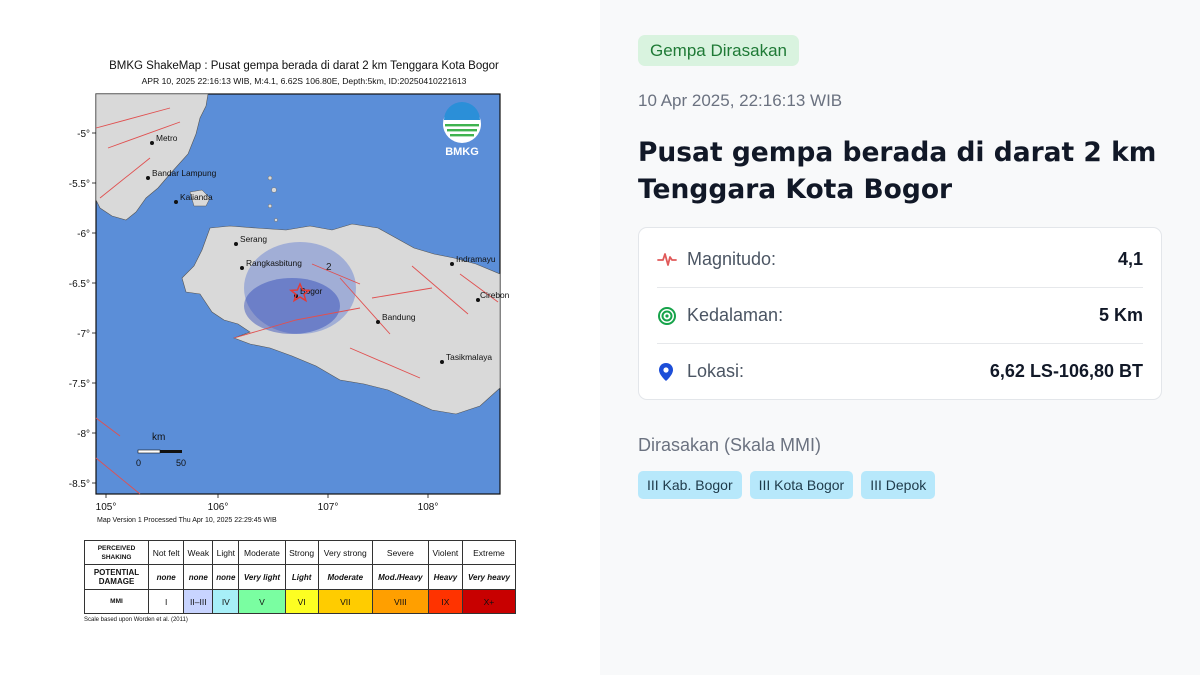  What do you see at coordinates (400, 577) in the screenshot?
I see `legend-damage: Mod./Heavy` at bounding box center [400, 577].